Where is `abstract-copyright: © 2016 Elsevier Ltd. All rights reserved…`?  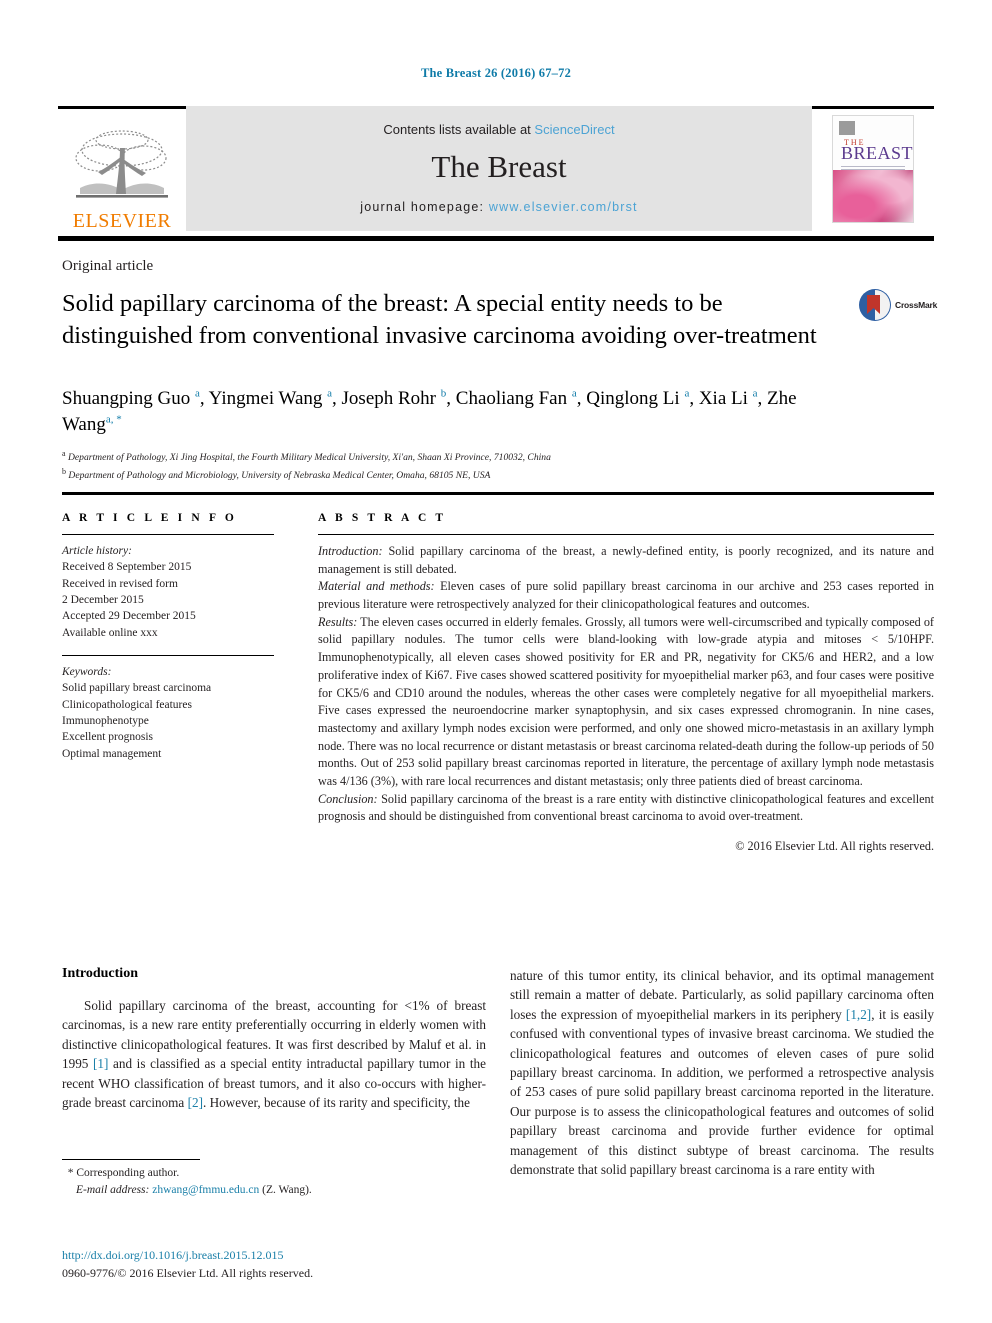 abstract-copyright: © 2016 Elsevier Ltd. All rights reserved… is located at coordinates (834, 846).